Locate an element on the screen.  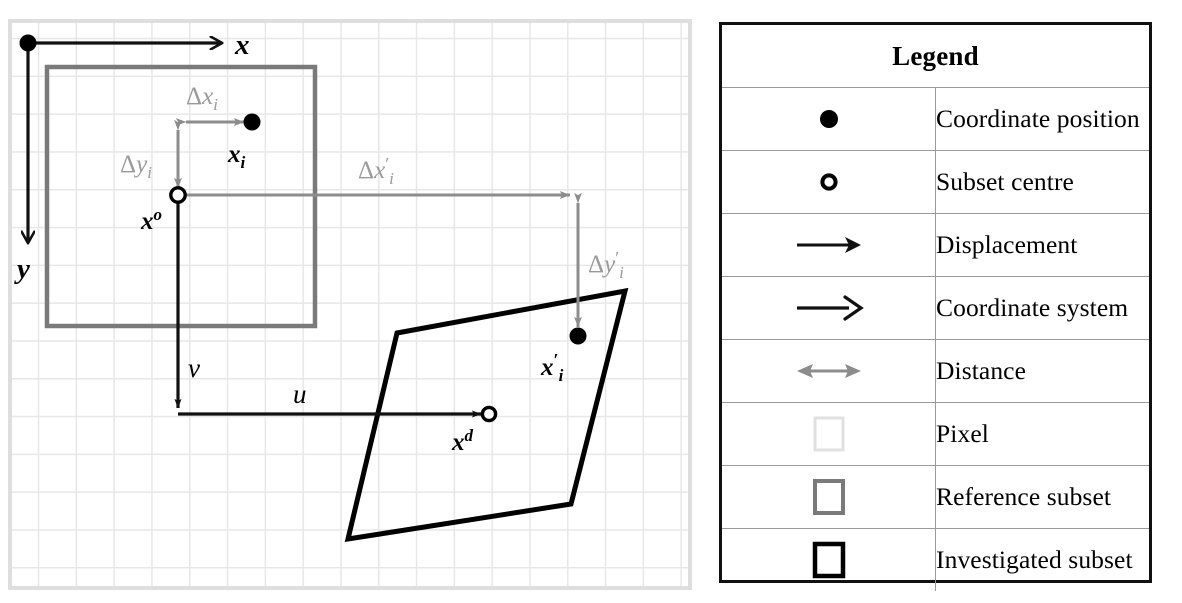
label-delta-y-i-prime: Δy′i is located at coordinates (606, 265).